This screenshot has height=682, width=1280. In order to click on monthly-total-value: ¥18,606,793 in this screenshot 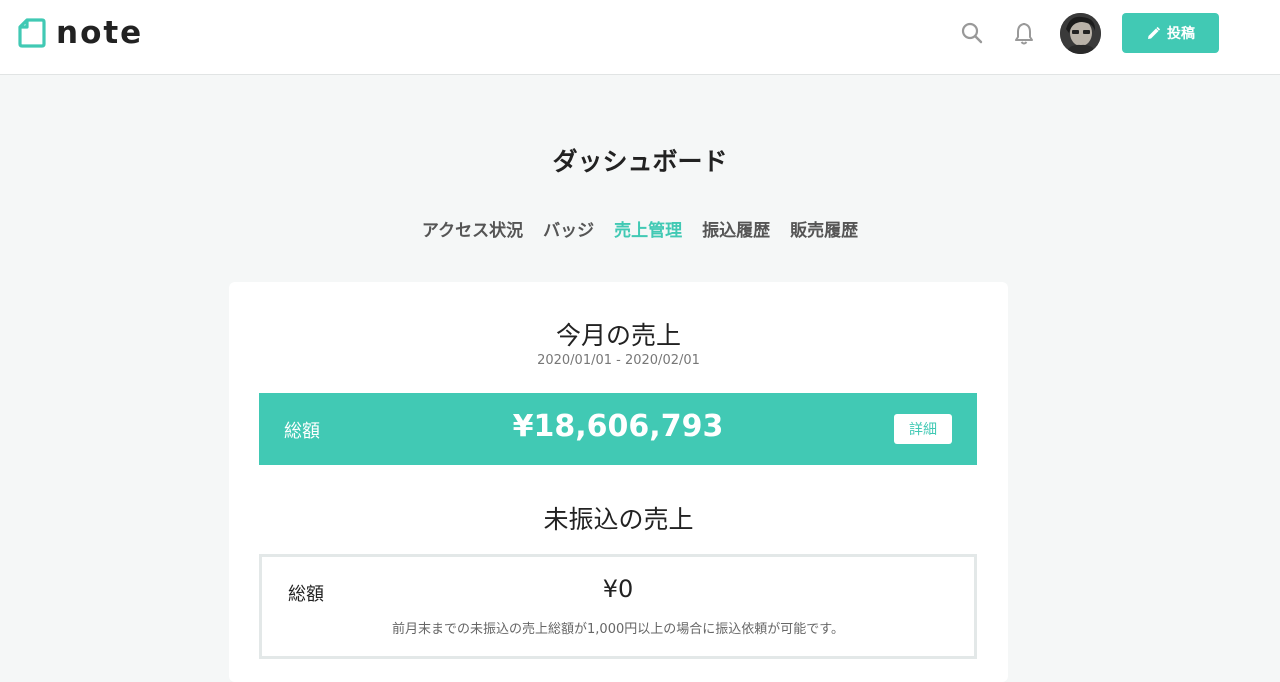, I will do `click(618, 426)`.